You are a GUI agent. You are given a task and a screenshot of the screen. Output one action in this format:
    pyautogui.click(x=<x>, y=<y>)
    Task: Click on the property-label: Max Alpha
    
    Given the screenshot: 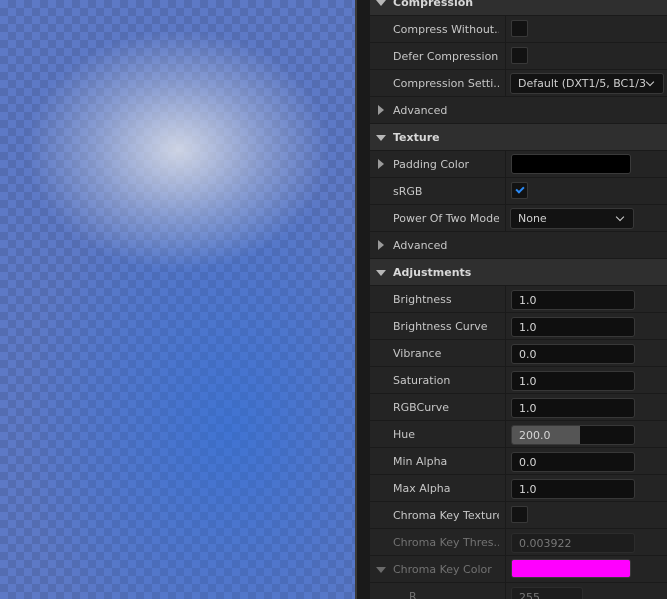 What is the action you would take?
    pyautogui.click(x=422, y=488)
    